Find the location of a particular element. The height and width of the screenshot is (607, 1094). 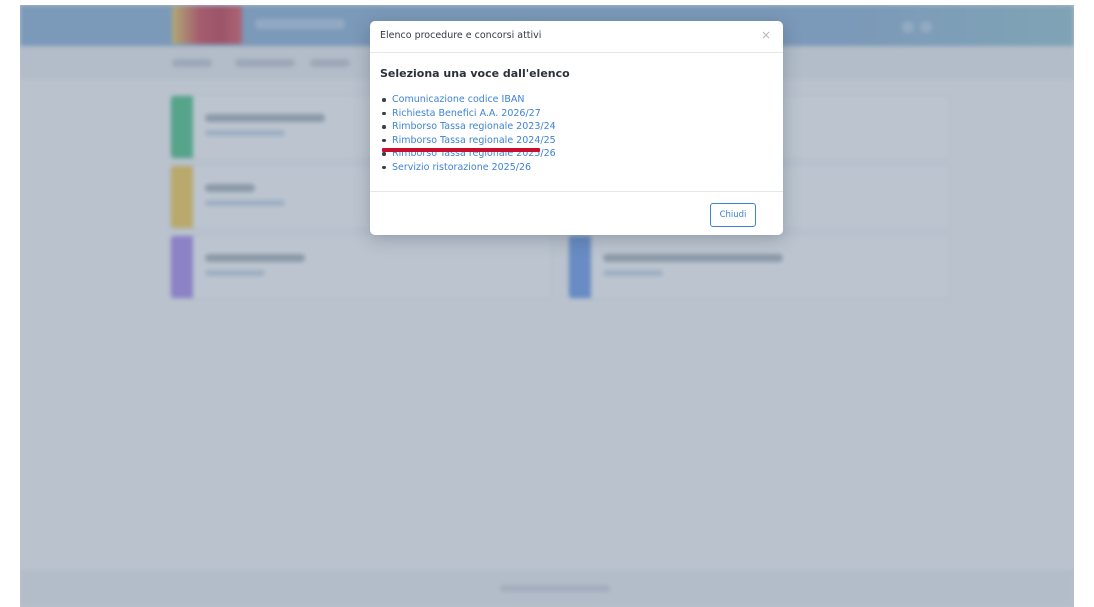

highlight-underline is located at coordinates (461, 150).